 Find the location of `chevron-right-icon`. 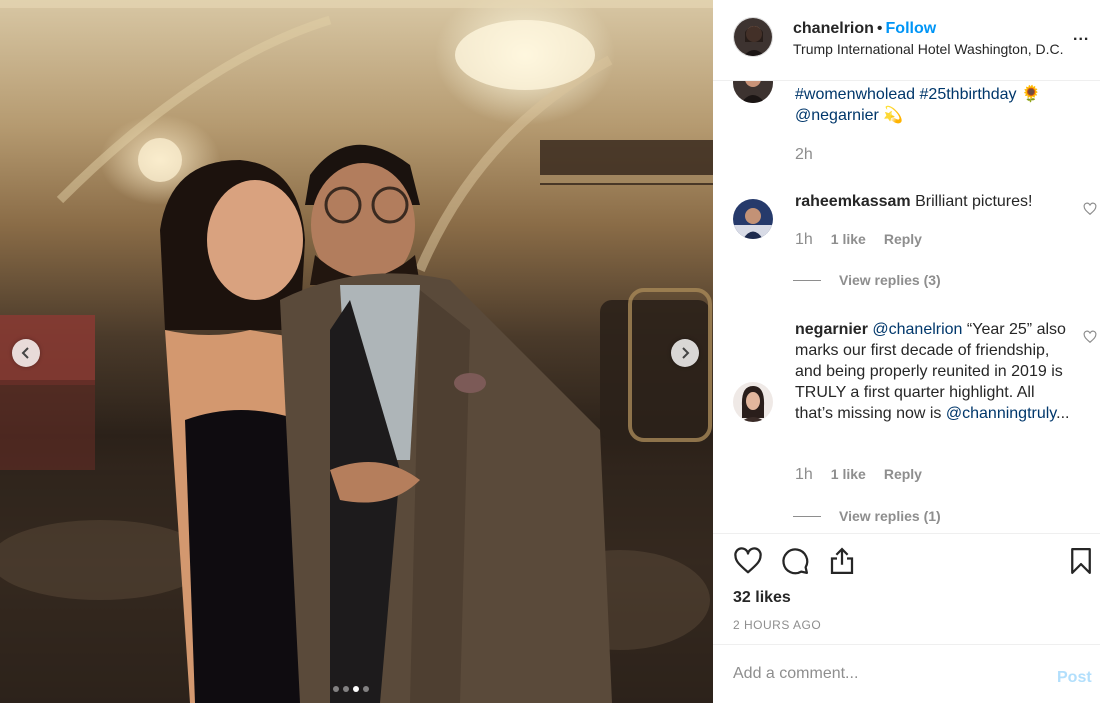

chevron-right-icon is located at coordinates (686, 353).